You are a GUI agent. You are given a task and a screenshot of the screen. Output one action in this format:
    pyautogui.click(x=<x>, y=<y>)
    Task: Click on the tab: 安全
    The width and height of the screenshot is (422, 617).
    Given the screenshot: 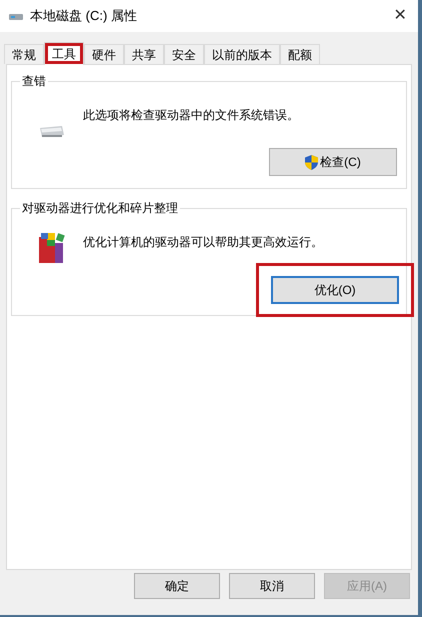 What is the action you would take?
    pyautogui.click(x=184, y=54)
    